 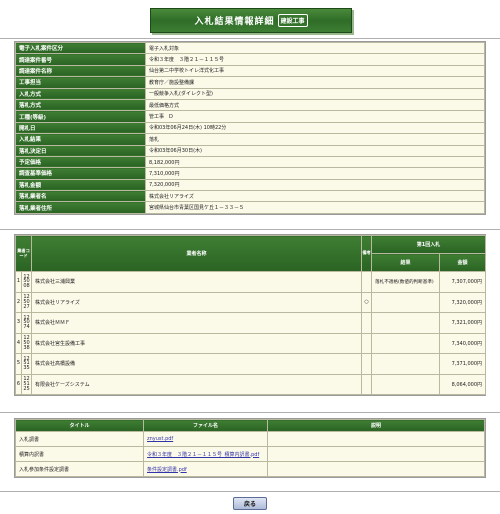 What do you see at coordinates (315, 207) in the screenshot?
I see `info-value: 宮城県仙台市青葉区国見ケ丘１－３３－５` at bounding box center [315, 207].